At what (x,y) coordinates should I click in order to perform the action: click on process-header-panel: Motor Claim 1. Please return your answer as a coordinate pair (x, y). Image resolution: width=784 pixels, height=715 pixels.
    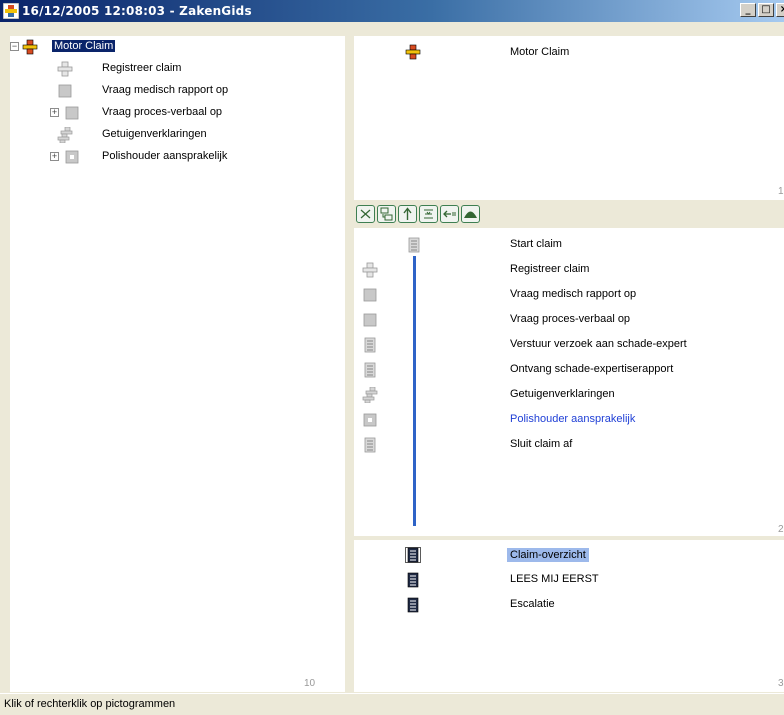
    Looking at the image, I should click on (569, 118).